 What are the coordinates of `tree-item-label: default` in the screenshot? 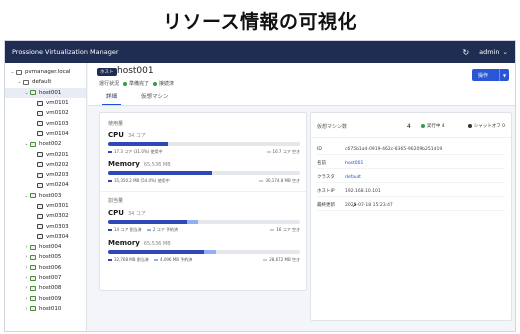 It's located at (42, 82).